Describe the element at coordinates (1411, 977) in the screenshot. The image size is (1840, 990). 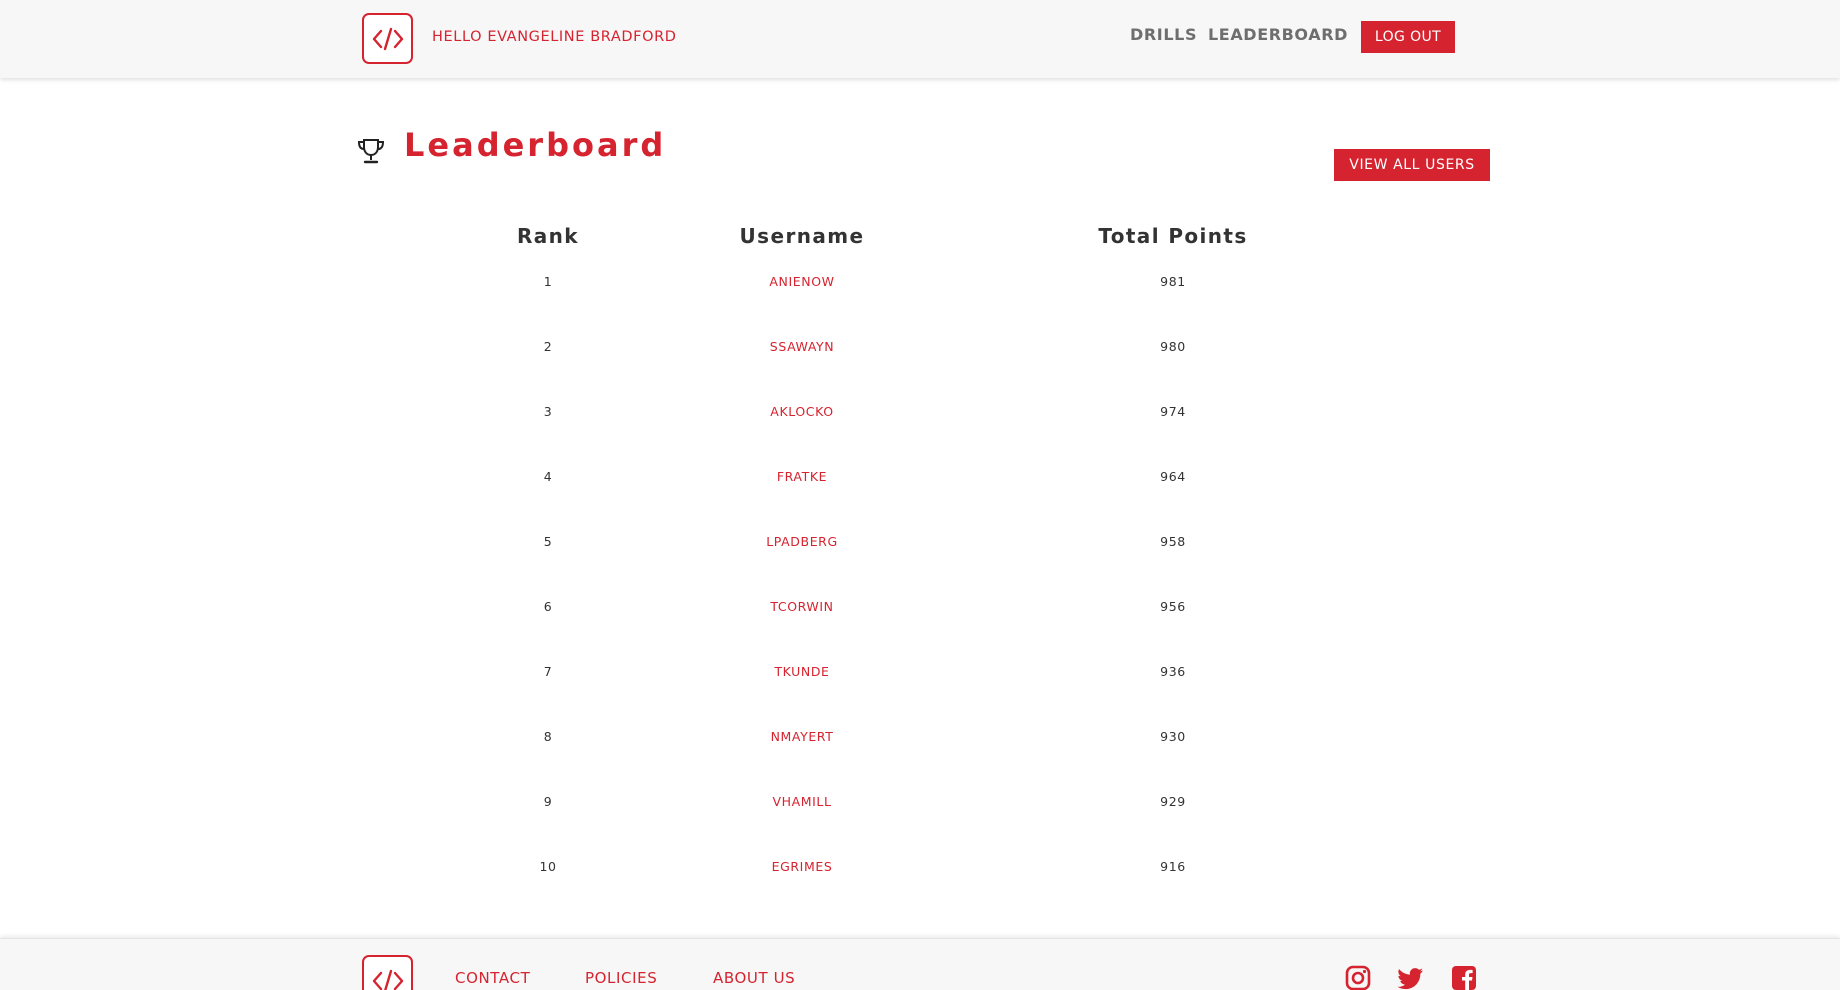
I see `twitter-icon` at that location.